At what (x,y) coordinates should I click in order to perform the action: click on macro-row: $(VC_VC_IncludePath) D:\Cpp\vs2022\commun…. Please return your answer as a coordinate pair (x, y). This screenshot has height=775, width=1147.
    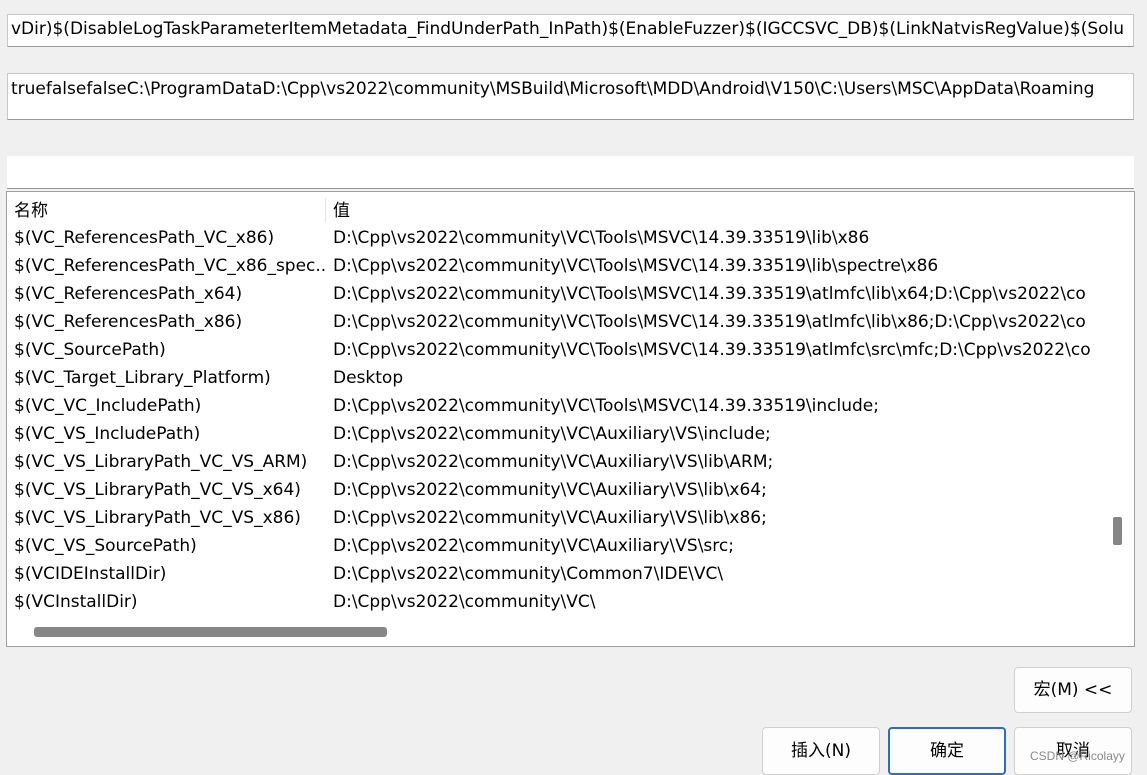
    Looking at the image, I should click on (557, 406).